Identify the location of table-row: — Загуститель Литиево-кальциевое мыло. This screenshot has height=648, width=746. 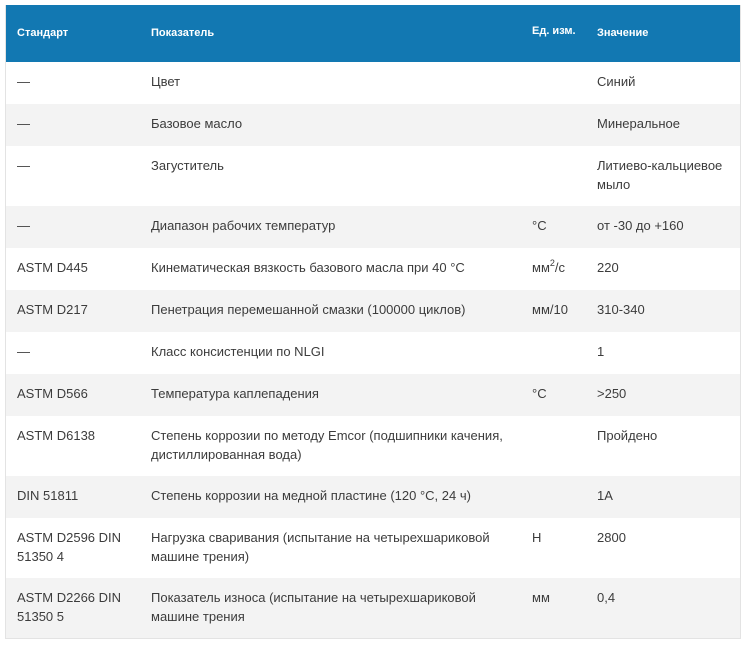
(373, 176).